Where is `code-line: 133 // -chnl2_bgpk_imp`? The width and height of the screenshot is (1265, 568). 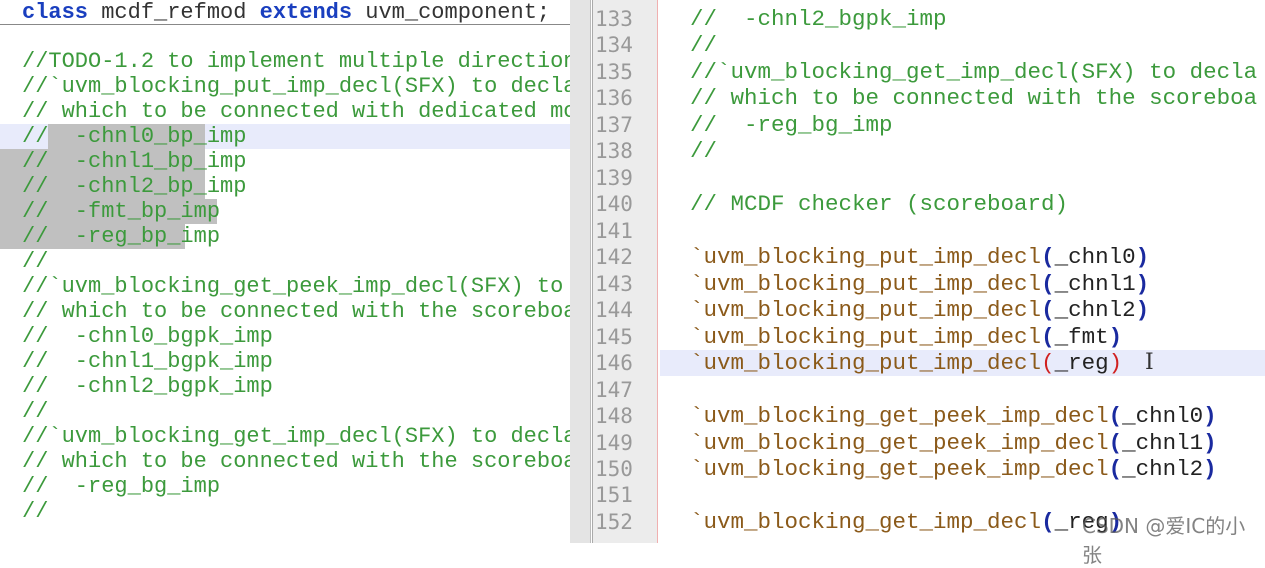 code-line: 133 // -chnl2_bgpk_imp is located at coordinates (917, 19).